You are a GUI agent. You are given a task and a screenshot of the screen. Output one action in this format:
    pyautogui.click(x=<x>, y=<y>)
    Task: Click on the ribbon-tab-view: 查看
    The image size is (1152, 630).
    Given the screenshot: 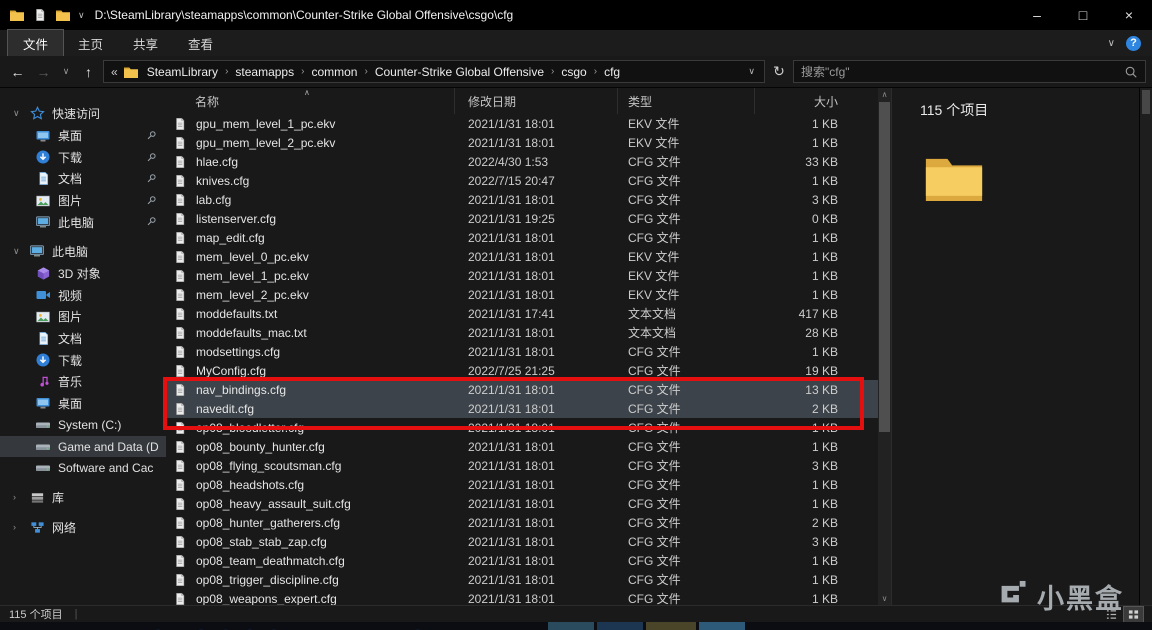 What is the action you would take?
    pyautogui.click(x=200, y=43)
    